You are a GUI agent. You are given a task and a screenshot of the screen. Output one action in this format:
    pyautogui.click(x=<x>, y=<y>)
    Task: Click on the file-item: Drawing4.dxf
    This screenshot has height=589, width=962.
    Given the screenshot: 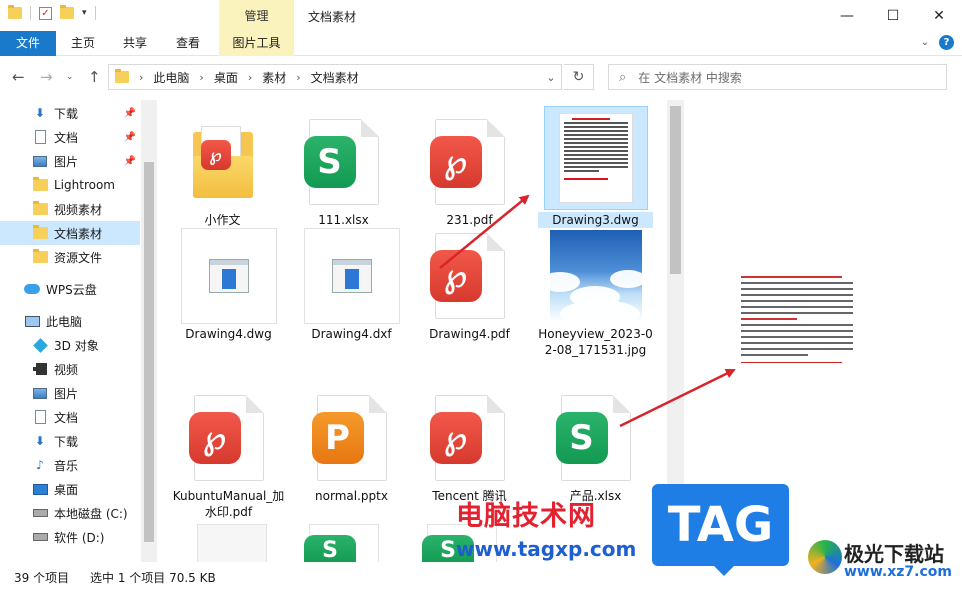 What is the action you would take?
    pyautogui.click(x=351, y=285)
    